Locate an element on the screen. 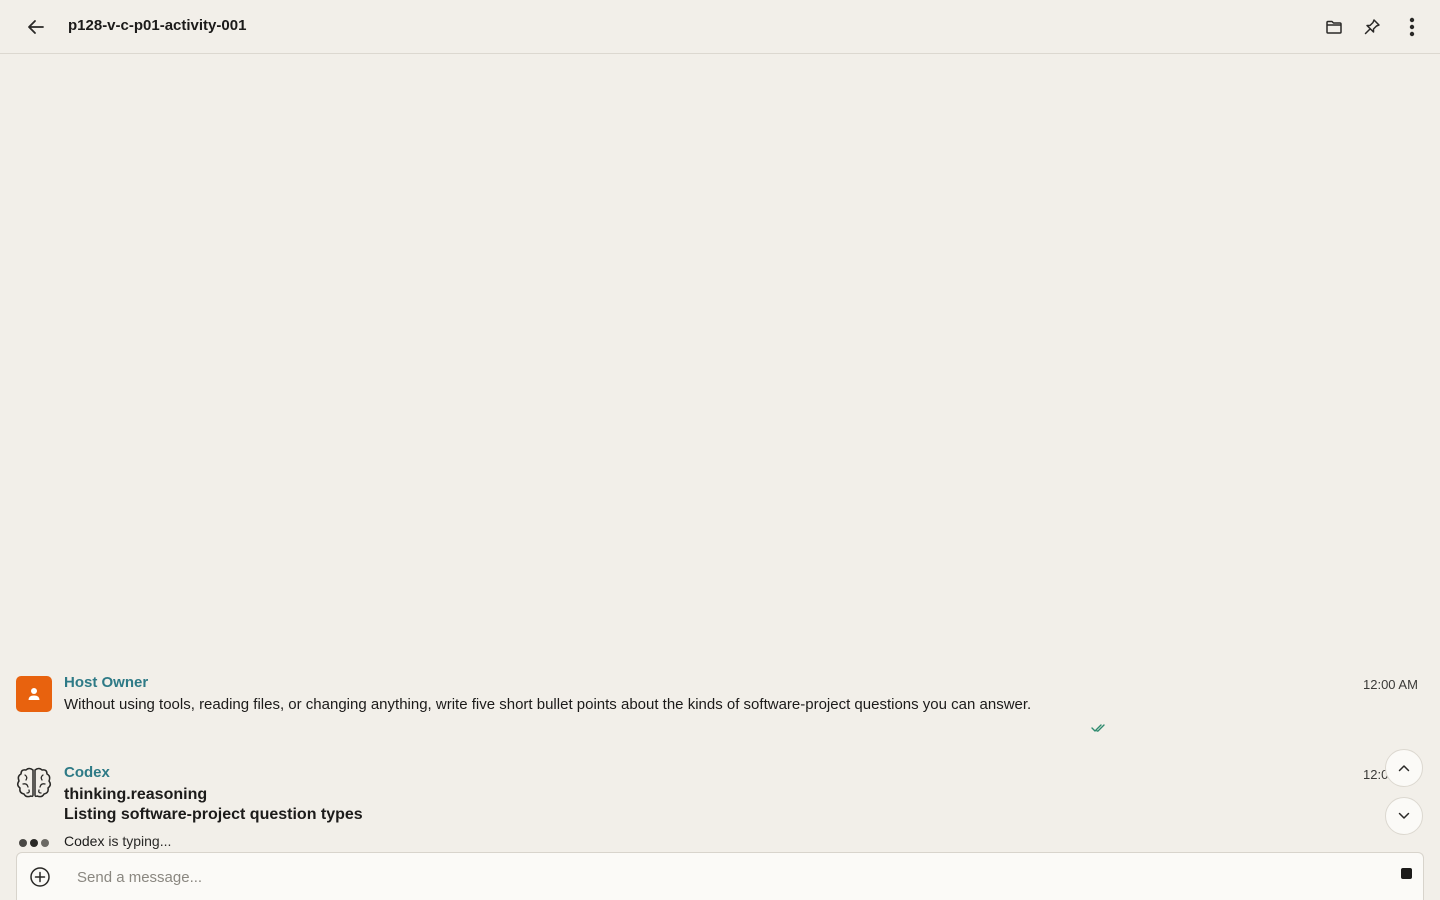  more-vertical-icon is located at coordinates (1412, 27).